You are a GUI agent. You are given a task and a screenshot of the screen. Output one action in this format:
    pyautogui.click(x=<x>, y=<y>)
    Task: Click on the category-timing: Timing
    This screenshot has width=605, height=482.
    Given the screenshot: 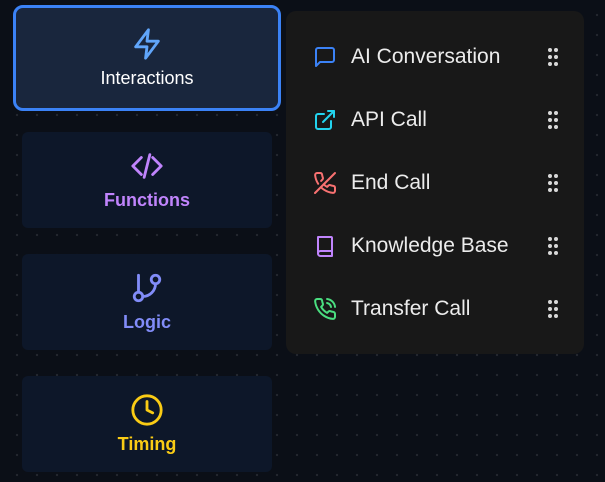 What is the action you would take?
    pyautogui.click(x=147, y=424)
    